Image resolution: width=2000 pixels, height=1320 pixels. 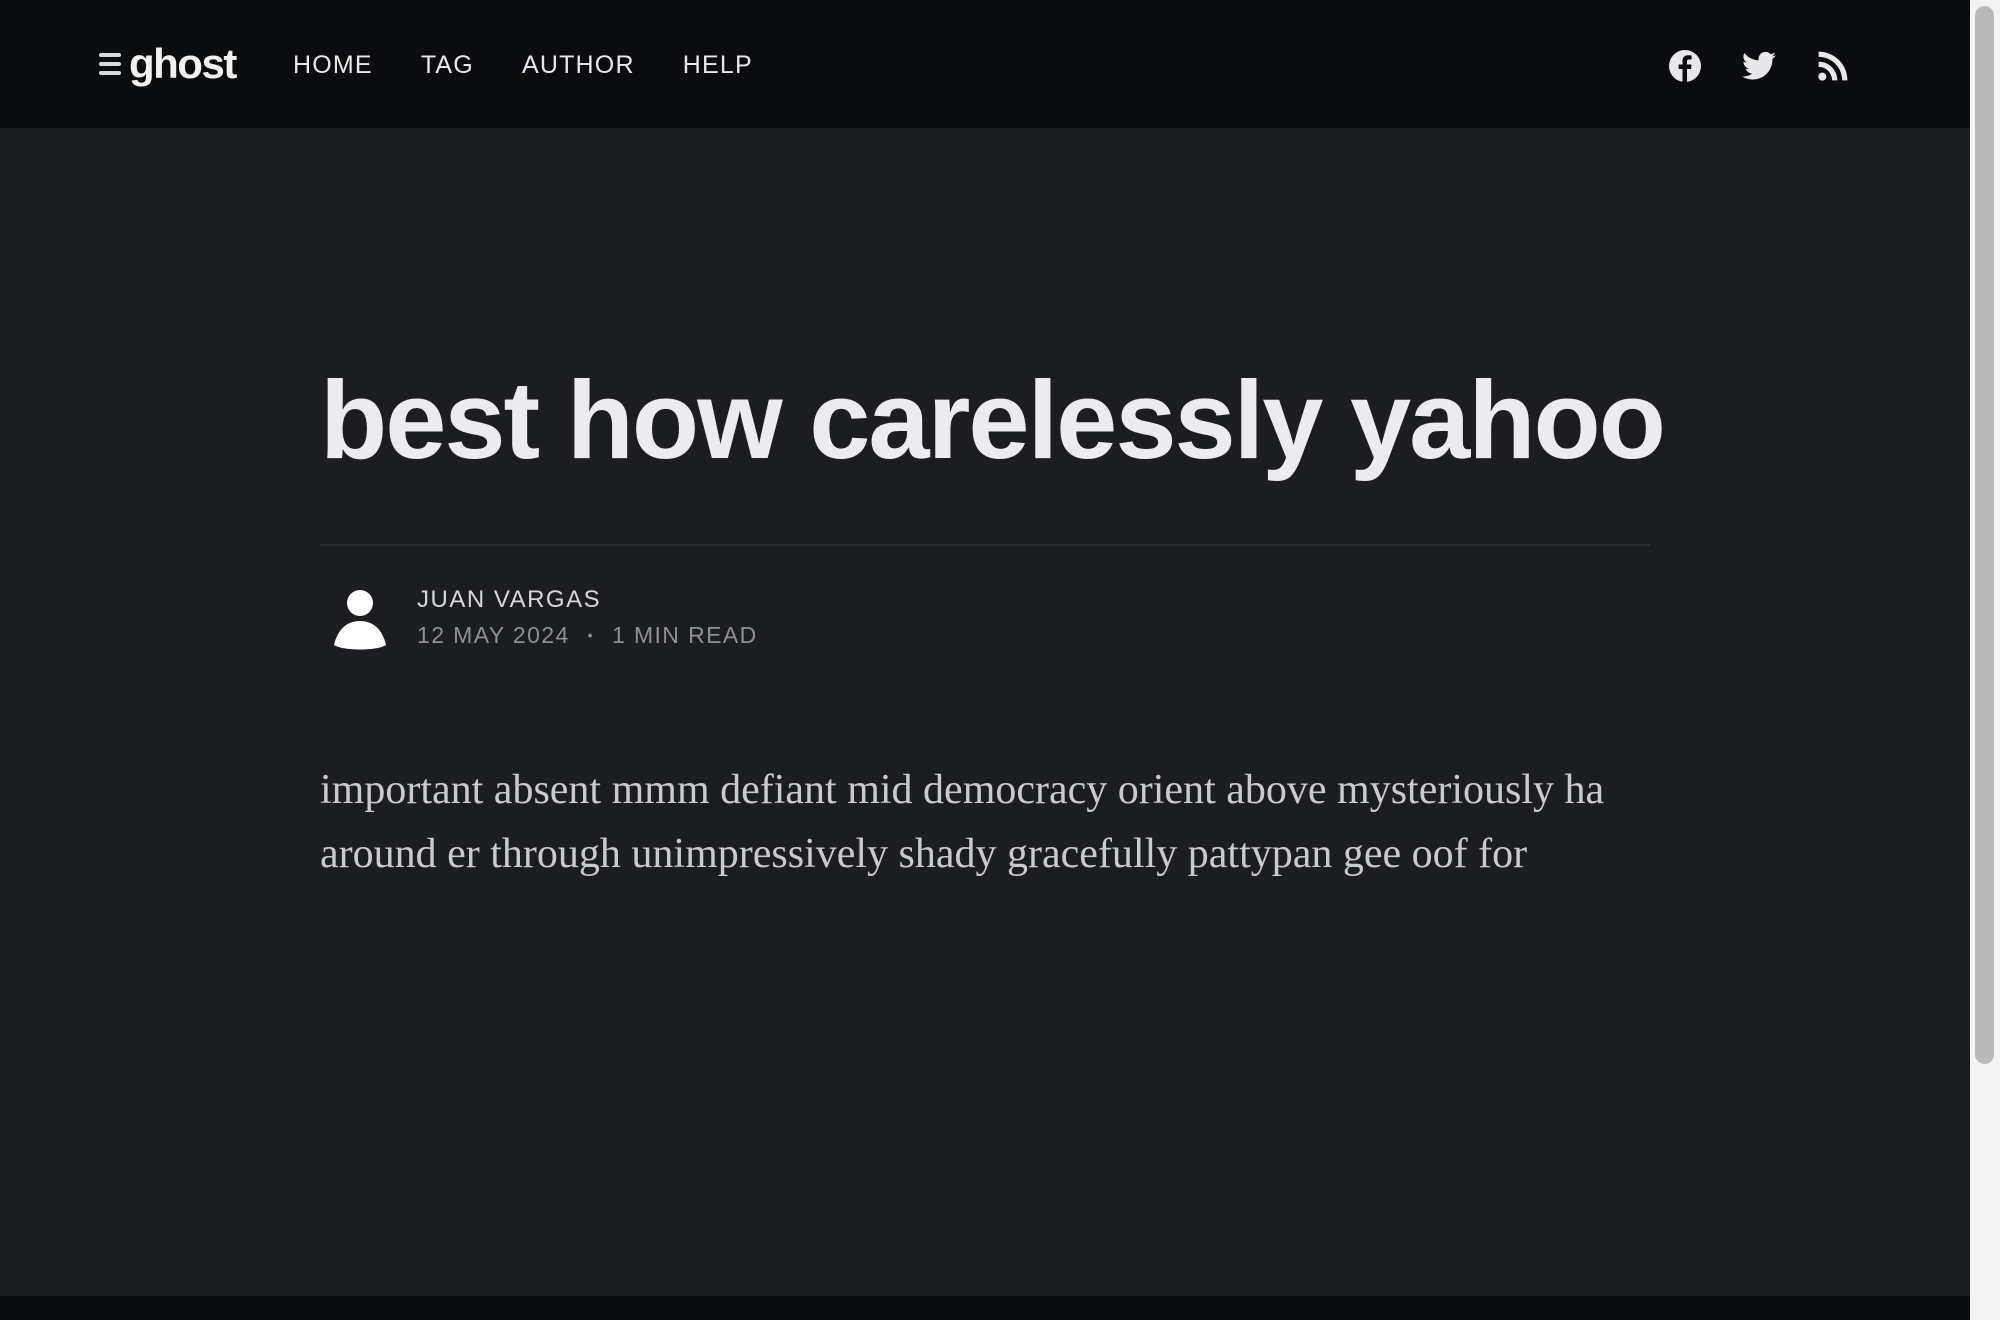 I want to click on nav-item-home: HOME, so click(x=333, y=65).